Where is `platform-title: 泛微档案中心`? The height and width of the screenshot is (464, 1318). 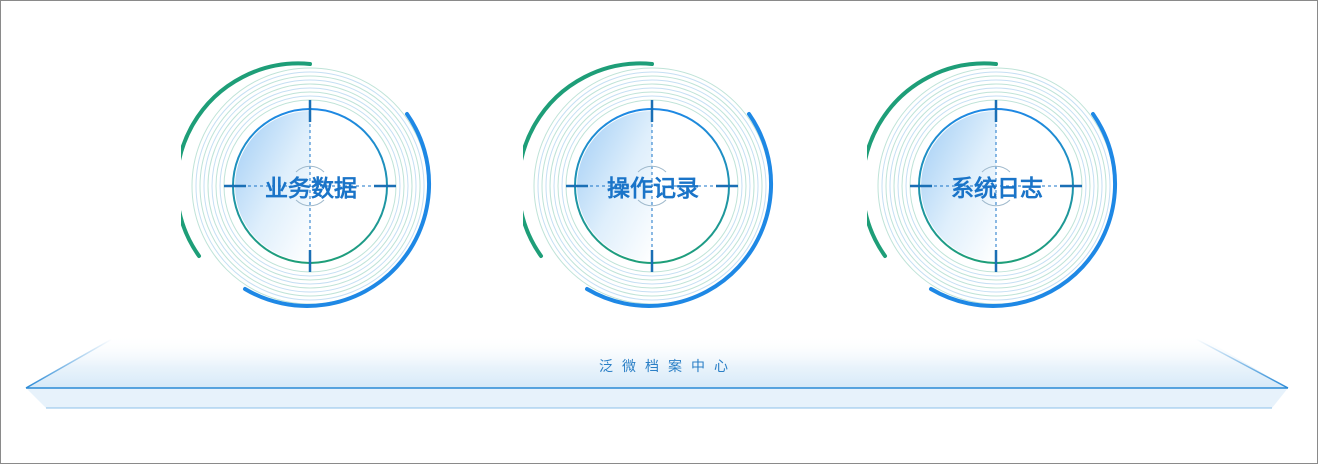 platform-title: 泛微档案中心 is located at coordinates (668, 367).